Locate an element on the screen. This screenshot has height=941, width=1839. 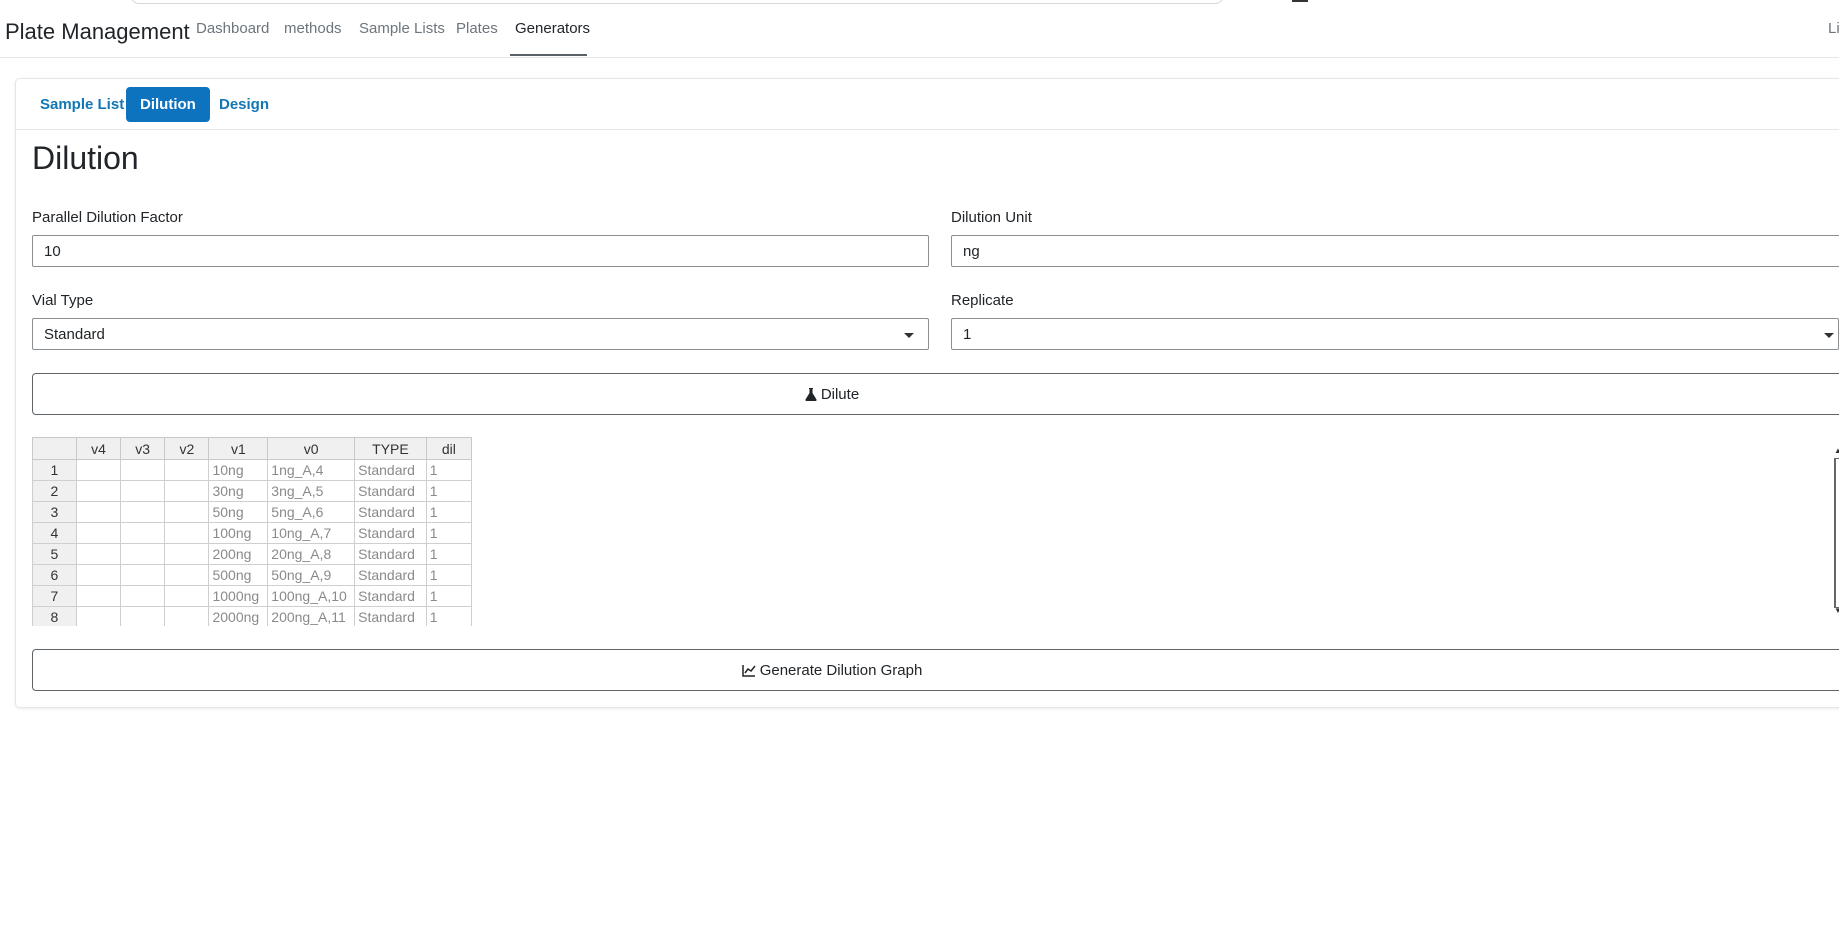
row-header: 5 is located at coordinates (54, 554).